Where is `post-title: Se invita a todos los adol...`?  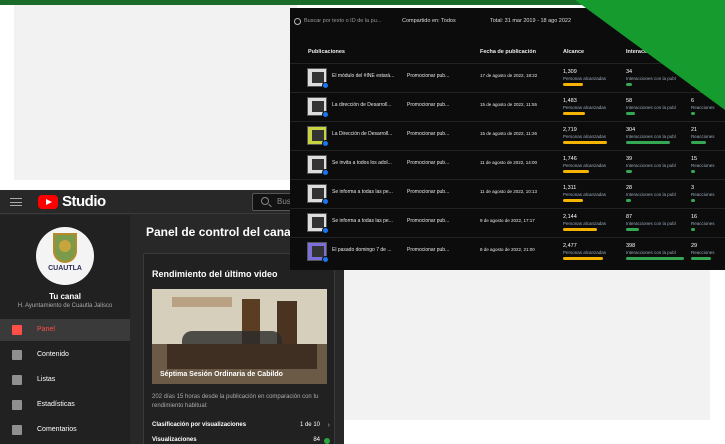 post-title: Se invita a todos los adol... is located at coordinates (368, 163).